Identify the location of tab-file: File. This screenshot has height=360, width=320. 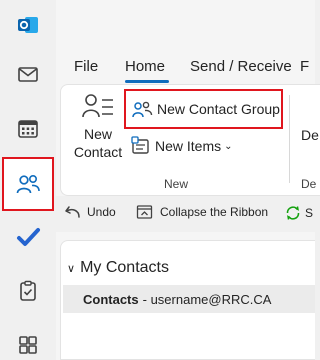
(86, 66).